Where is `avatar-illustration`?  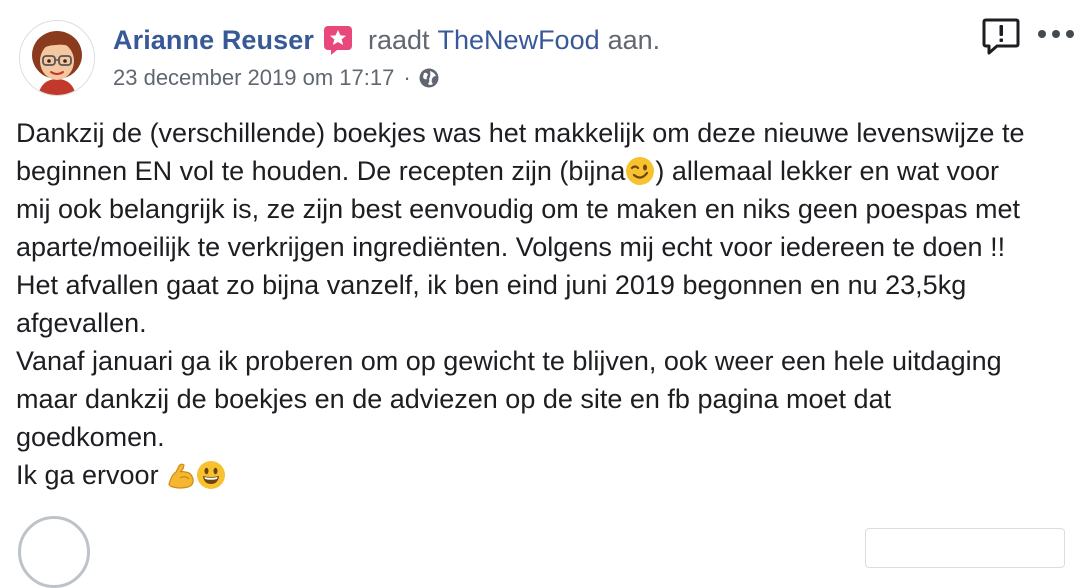
avatar-illustration is located at coordinates (57, 58).